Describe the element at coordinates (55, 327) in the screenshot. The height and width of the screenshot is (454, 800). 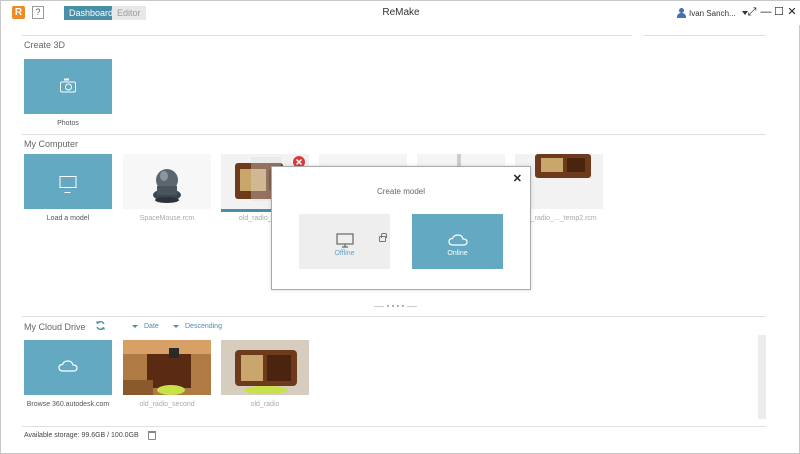
I see `section-title-my-cloud-drive: My Cloud Drive` at that location.